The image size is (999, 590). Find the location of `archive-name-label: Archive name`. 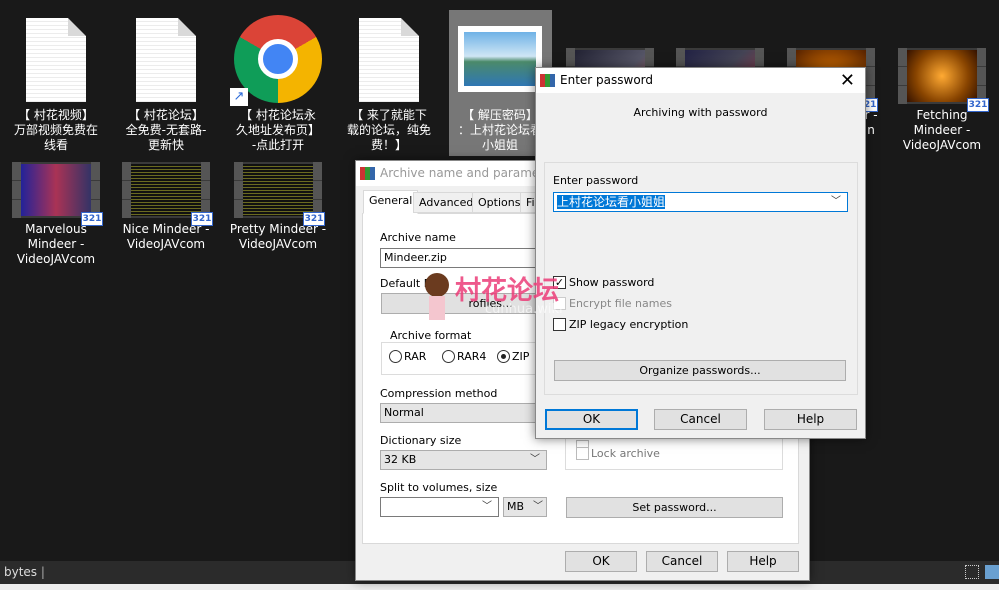

archive-name-label: Archive name is located at coordinates (418, 237).